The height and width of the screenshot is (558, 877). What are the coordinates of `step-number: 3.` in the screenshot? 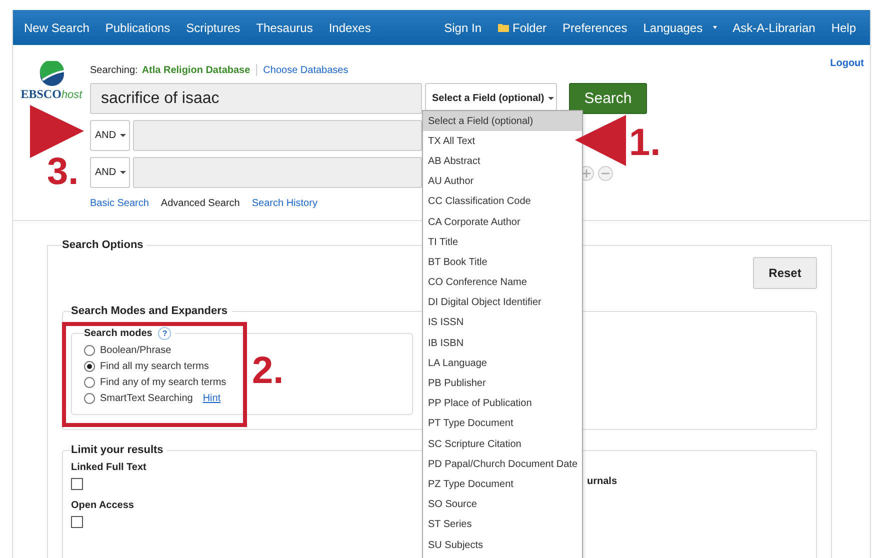 It's located at (63, 172).